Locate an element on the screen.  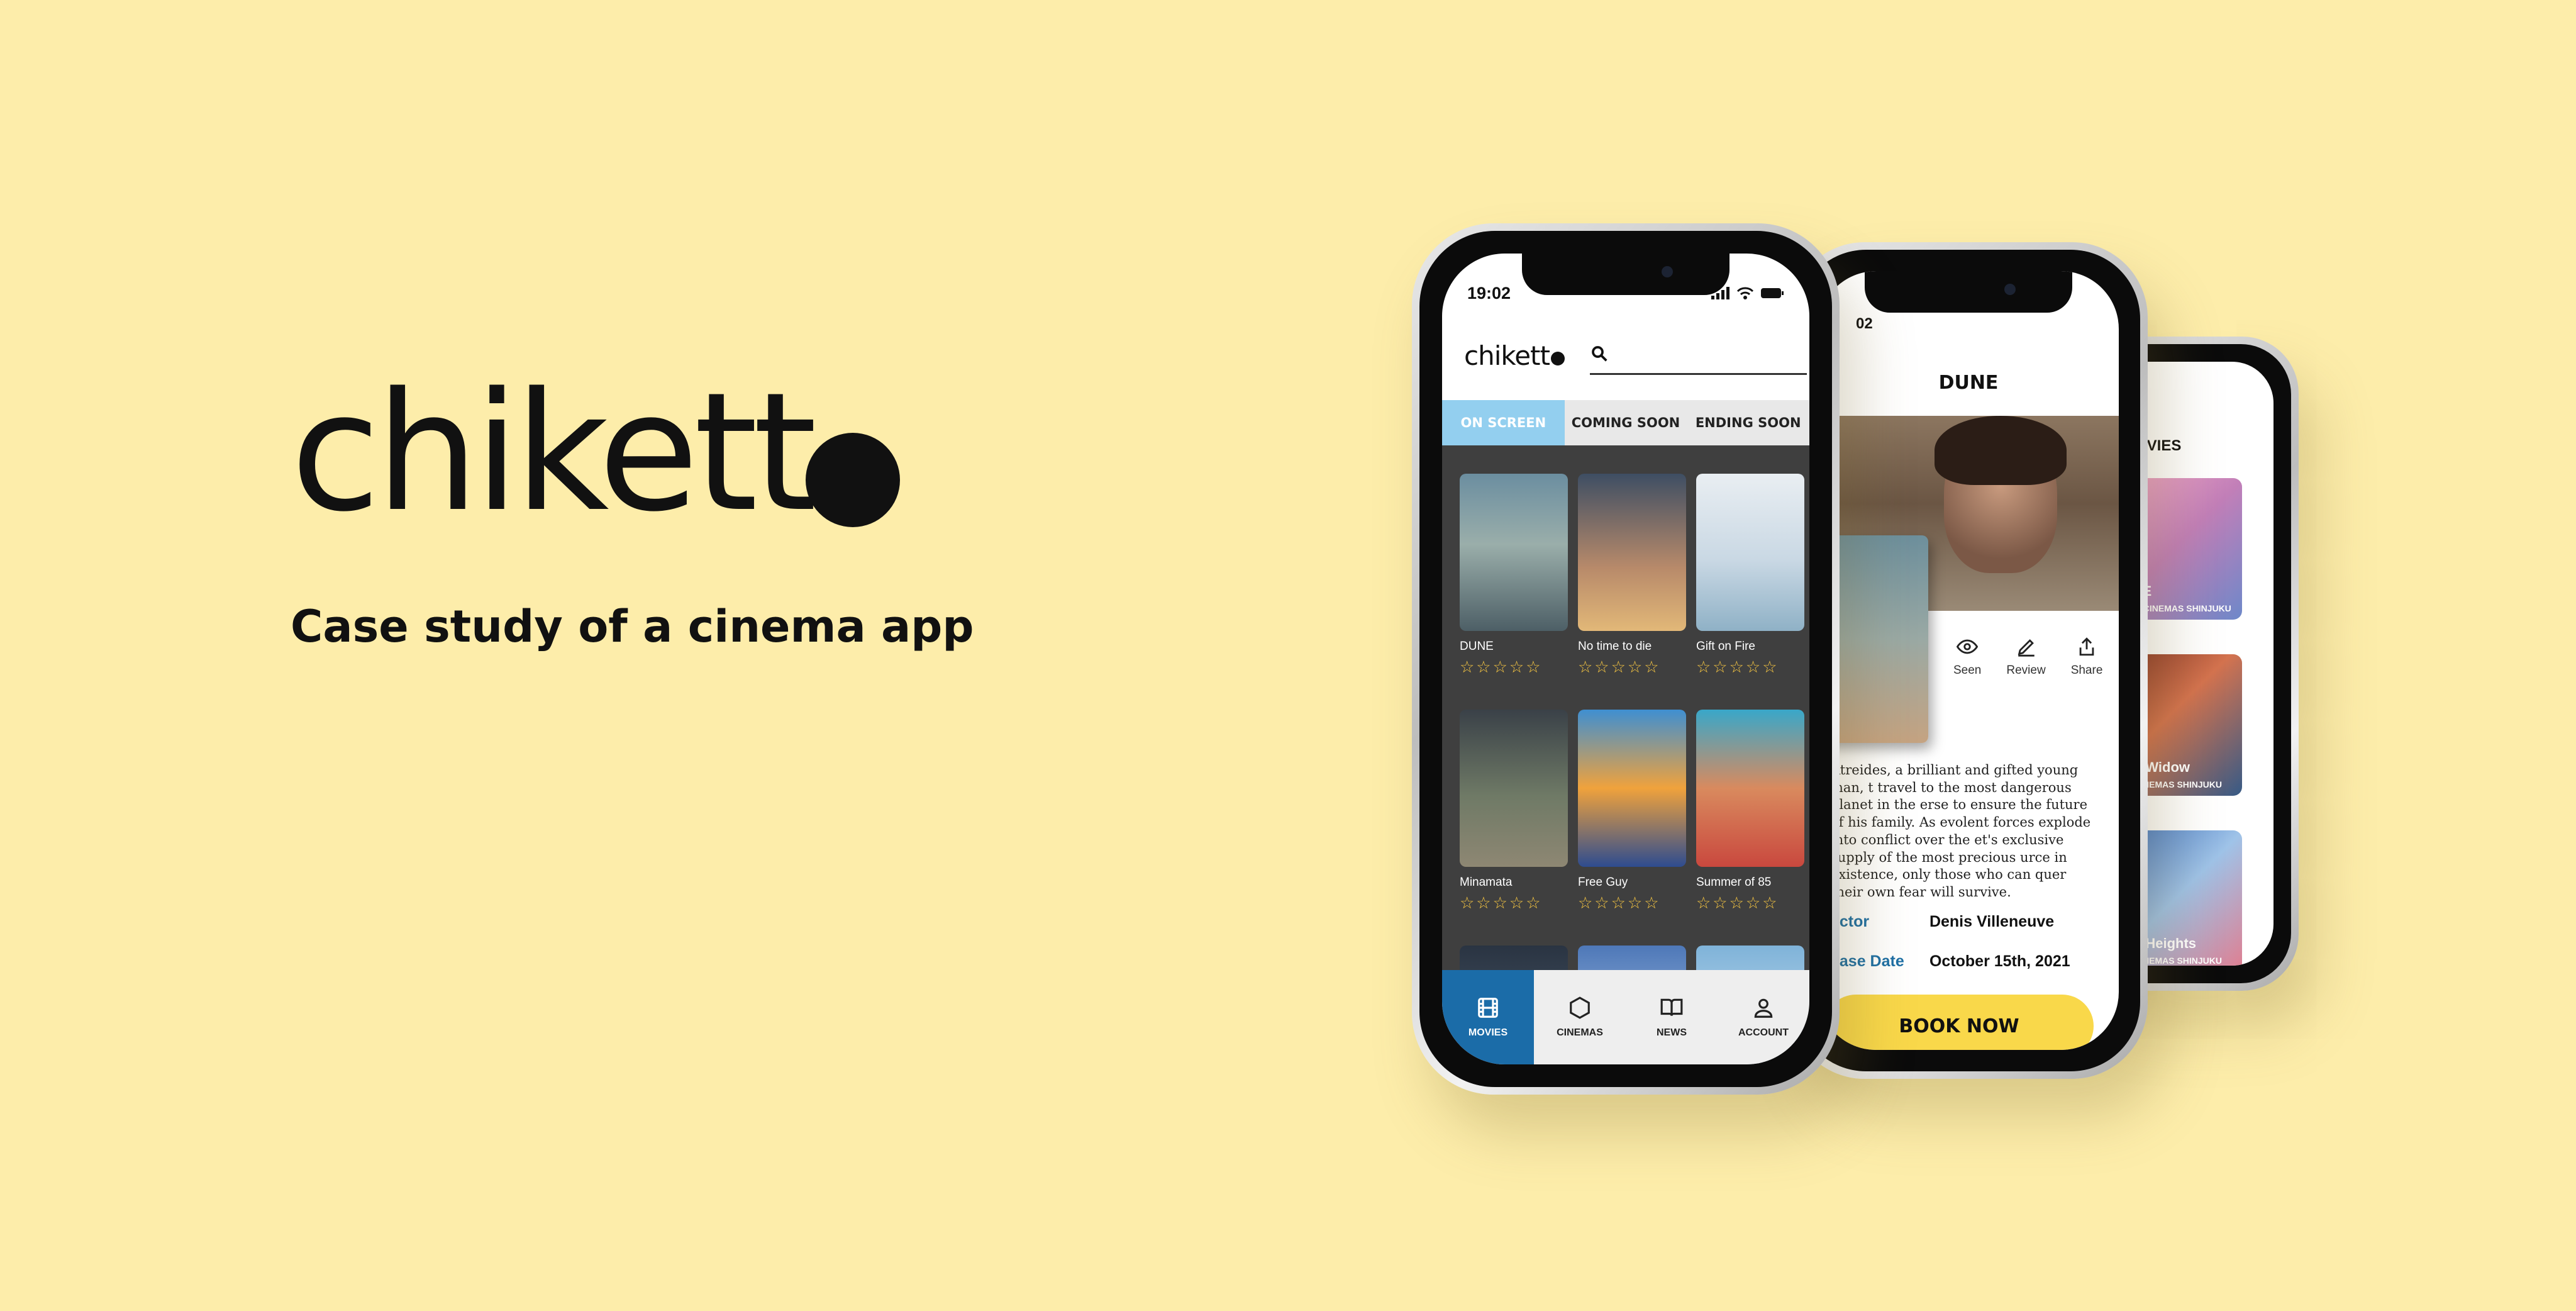
nav-movies-label: MOVIES is located at coordinates (1488, 1032).